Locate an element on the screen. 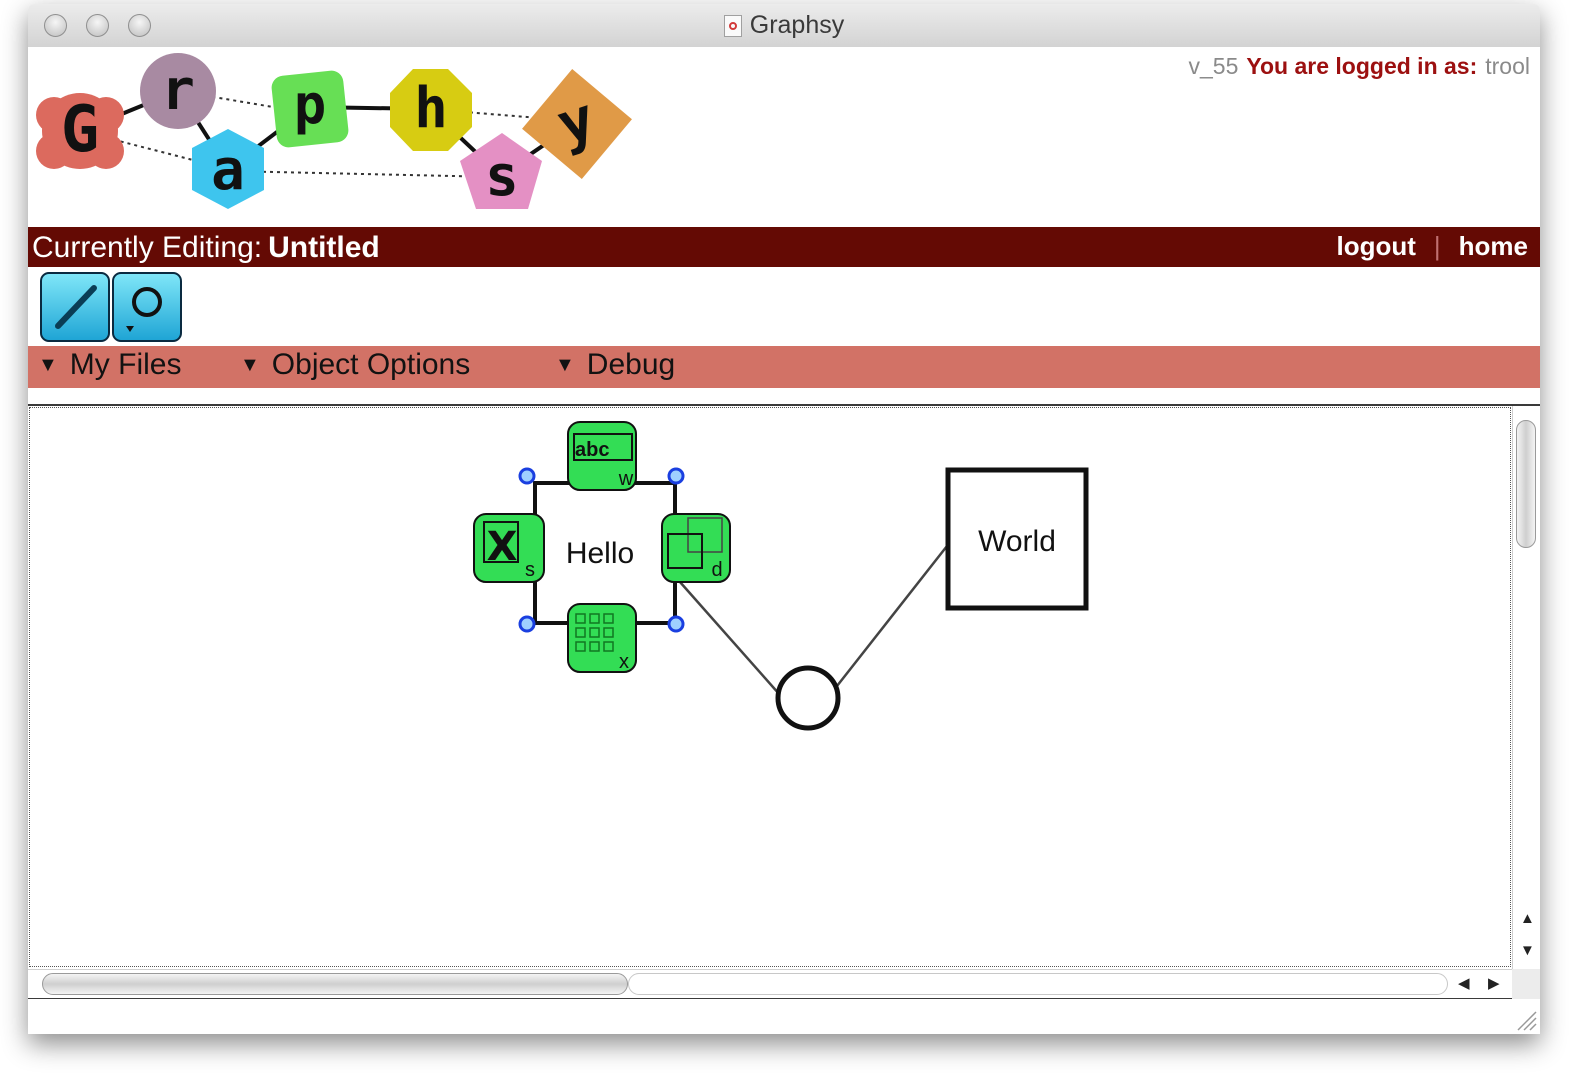 Image resolution: width=1582 pixels, height=1090 pixels. edge-hello-circle is located at coordinates (730, 638).